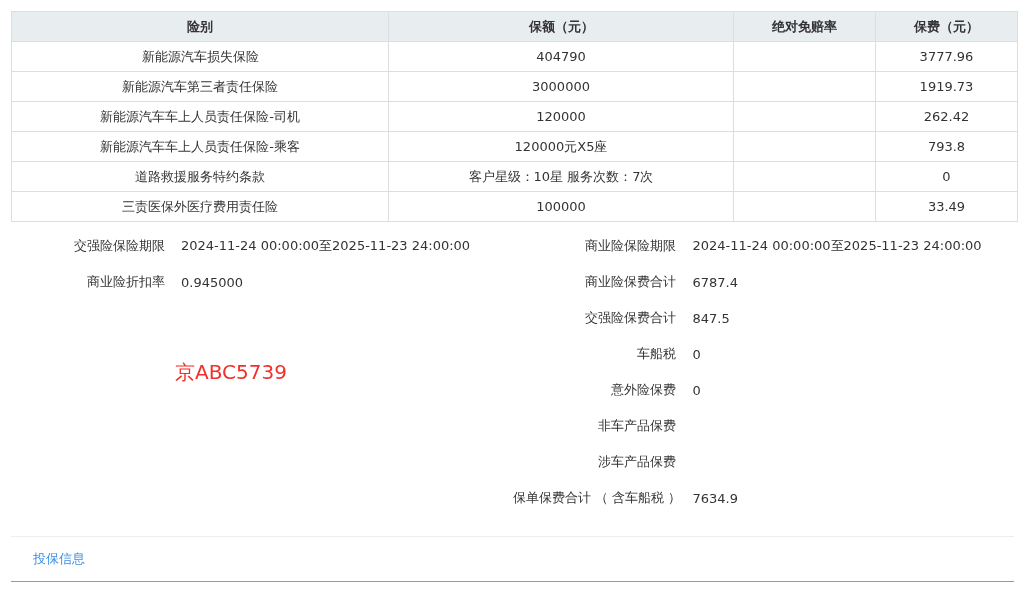 This screenshot has height=590, width=1026. I want to click on table-cell: 33.49, so click(946, 206).